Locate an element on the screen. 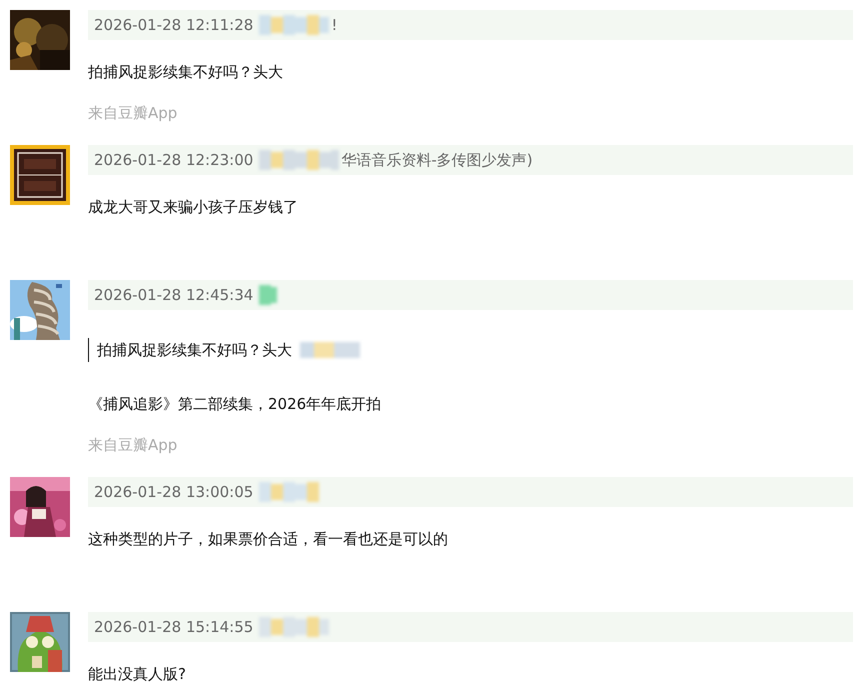 Image resolution: width=865 pixels, height=690 pixels. comment-time: 2026-01-28 12:11:28 is located at coordinates (174, 25).